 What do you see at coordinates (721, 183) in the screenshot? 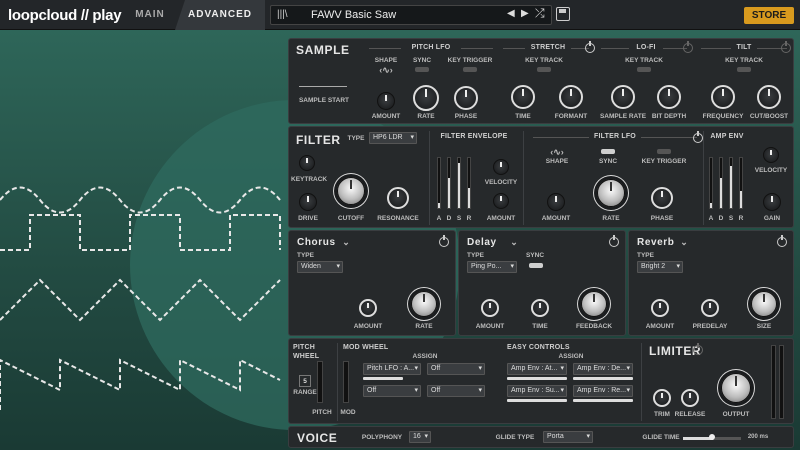
I see `amp-env-d-slider` at bounding box center [721, 183].